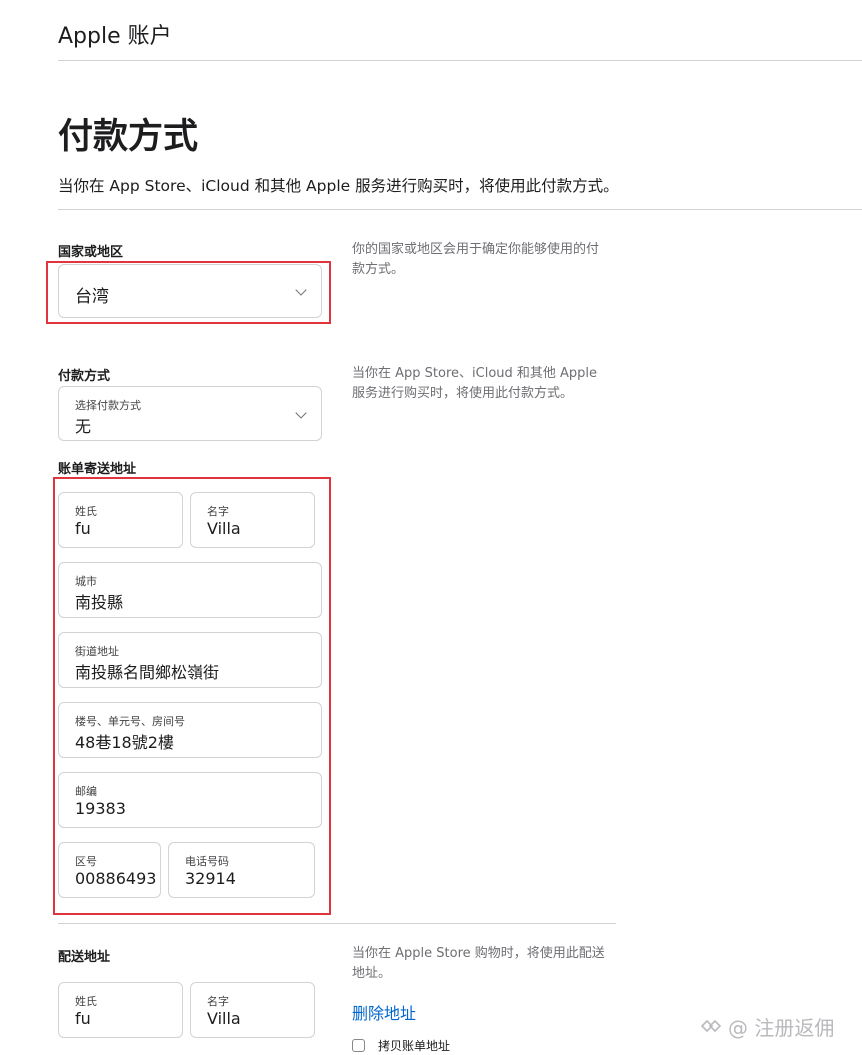 Image resolution: width=862 pixels, height=1055 pixels. Describe the element at coordinates (384, 1012) in the screenshot. I see `delete-address-link: 删除地址` at that location.